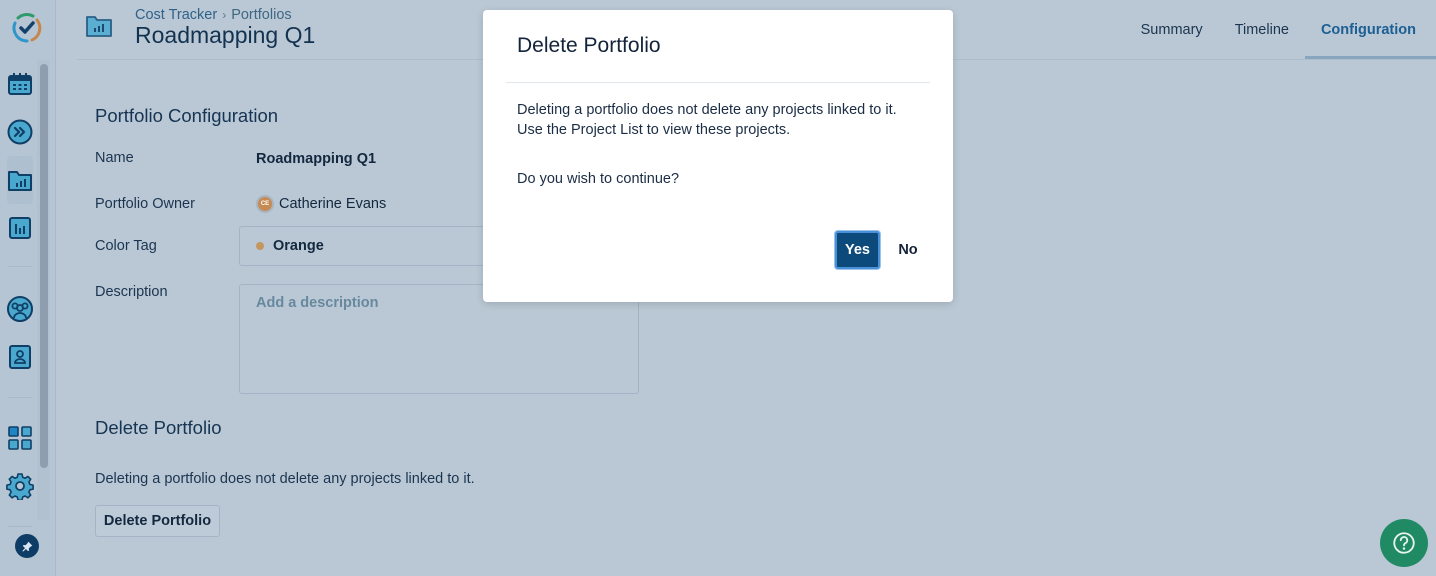 This screenshot has height=576, width=1436. I want to click on tab-configuration: Configuration, so click(1370, 30).